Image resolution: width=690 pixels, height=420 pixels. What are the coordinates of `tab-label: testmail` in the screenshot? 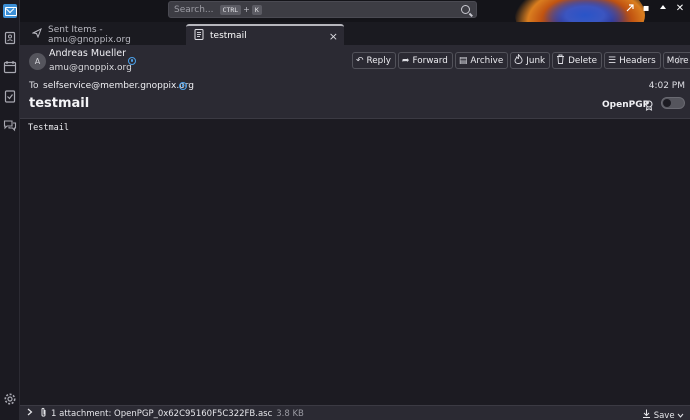 It's located at (228, 35).